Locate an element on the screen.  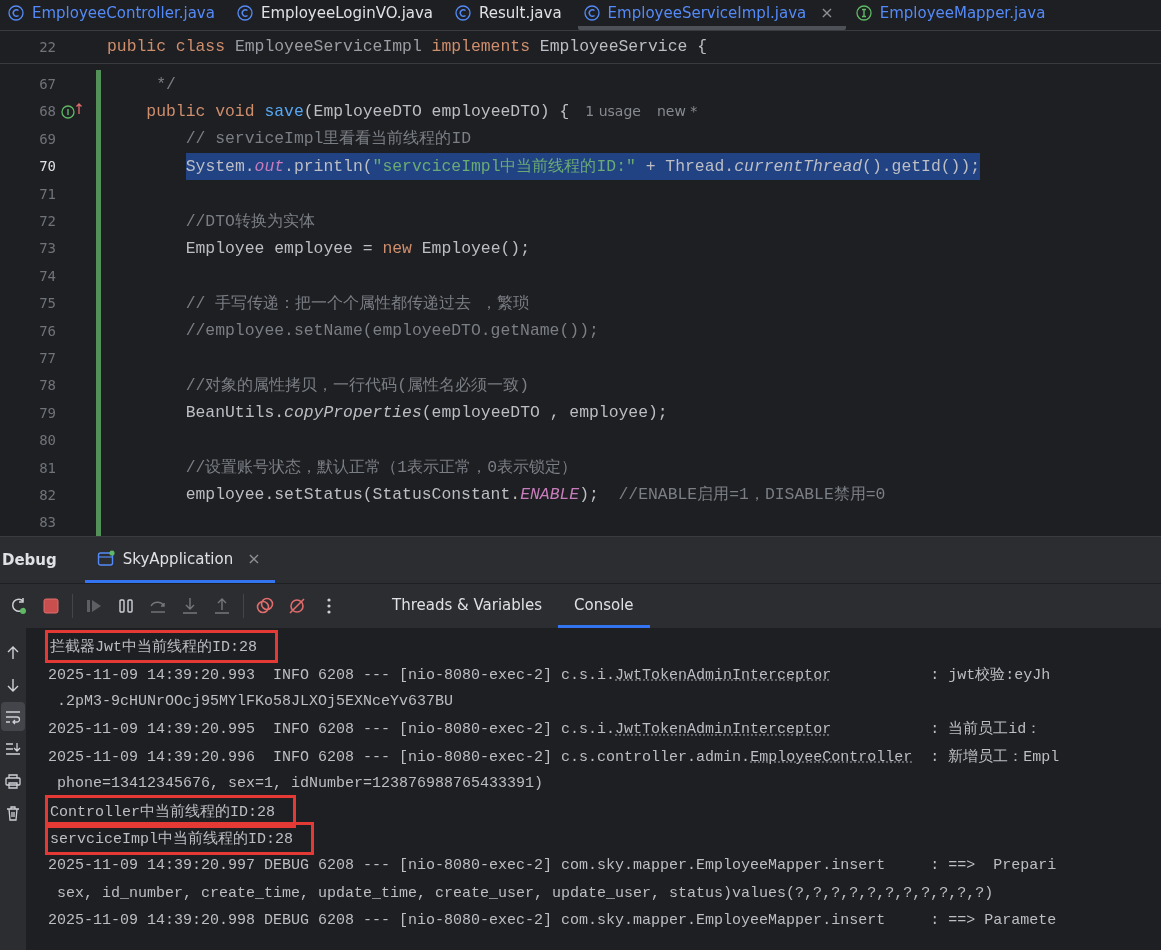
line-number: 70 is located at coordinates (47, 166).